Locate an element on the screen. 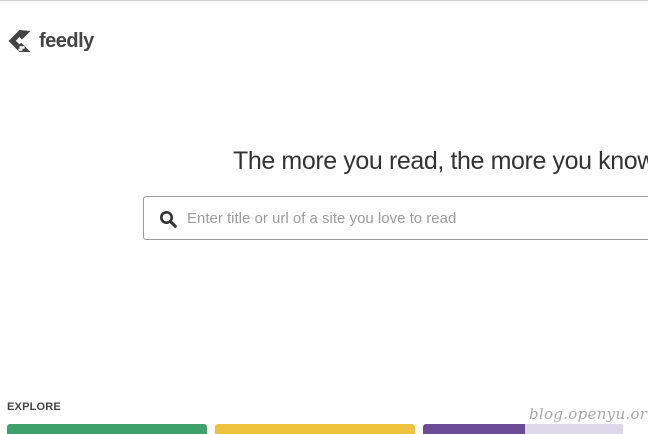 The image size is (648, 434). search-input is located at coordinates (407, 218).